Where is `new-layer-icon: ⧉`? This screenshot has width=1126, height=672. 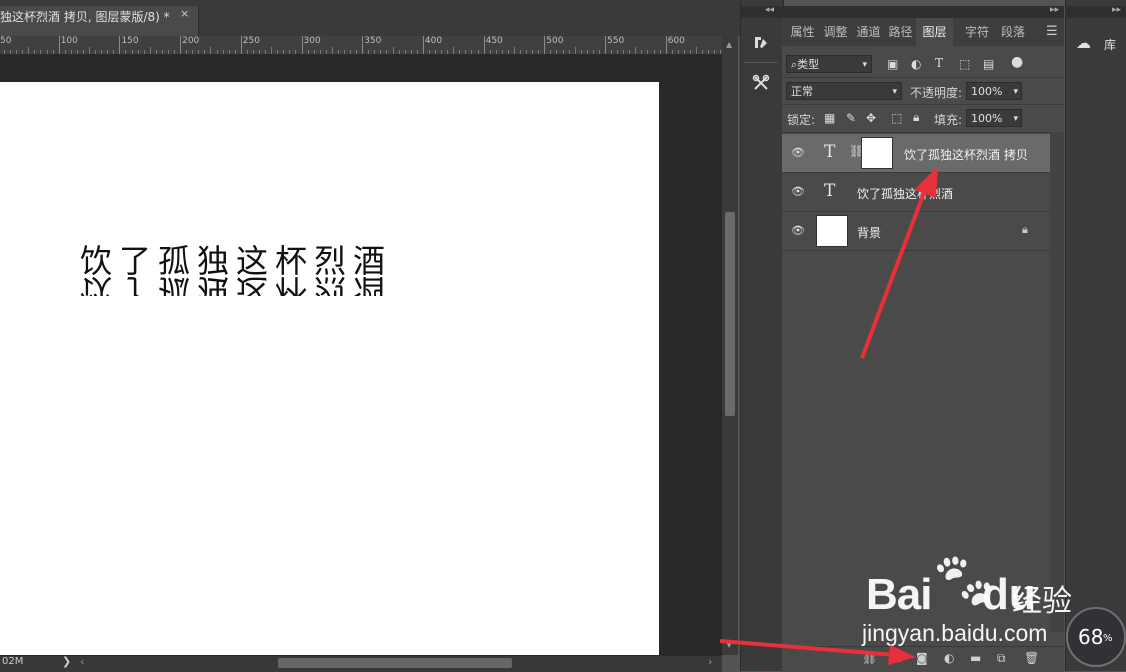 new-layer-icon: ⧉ is located at coordinates (1001, 658).